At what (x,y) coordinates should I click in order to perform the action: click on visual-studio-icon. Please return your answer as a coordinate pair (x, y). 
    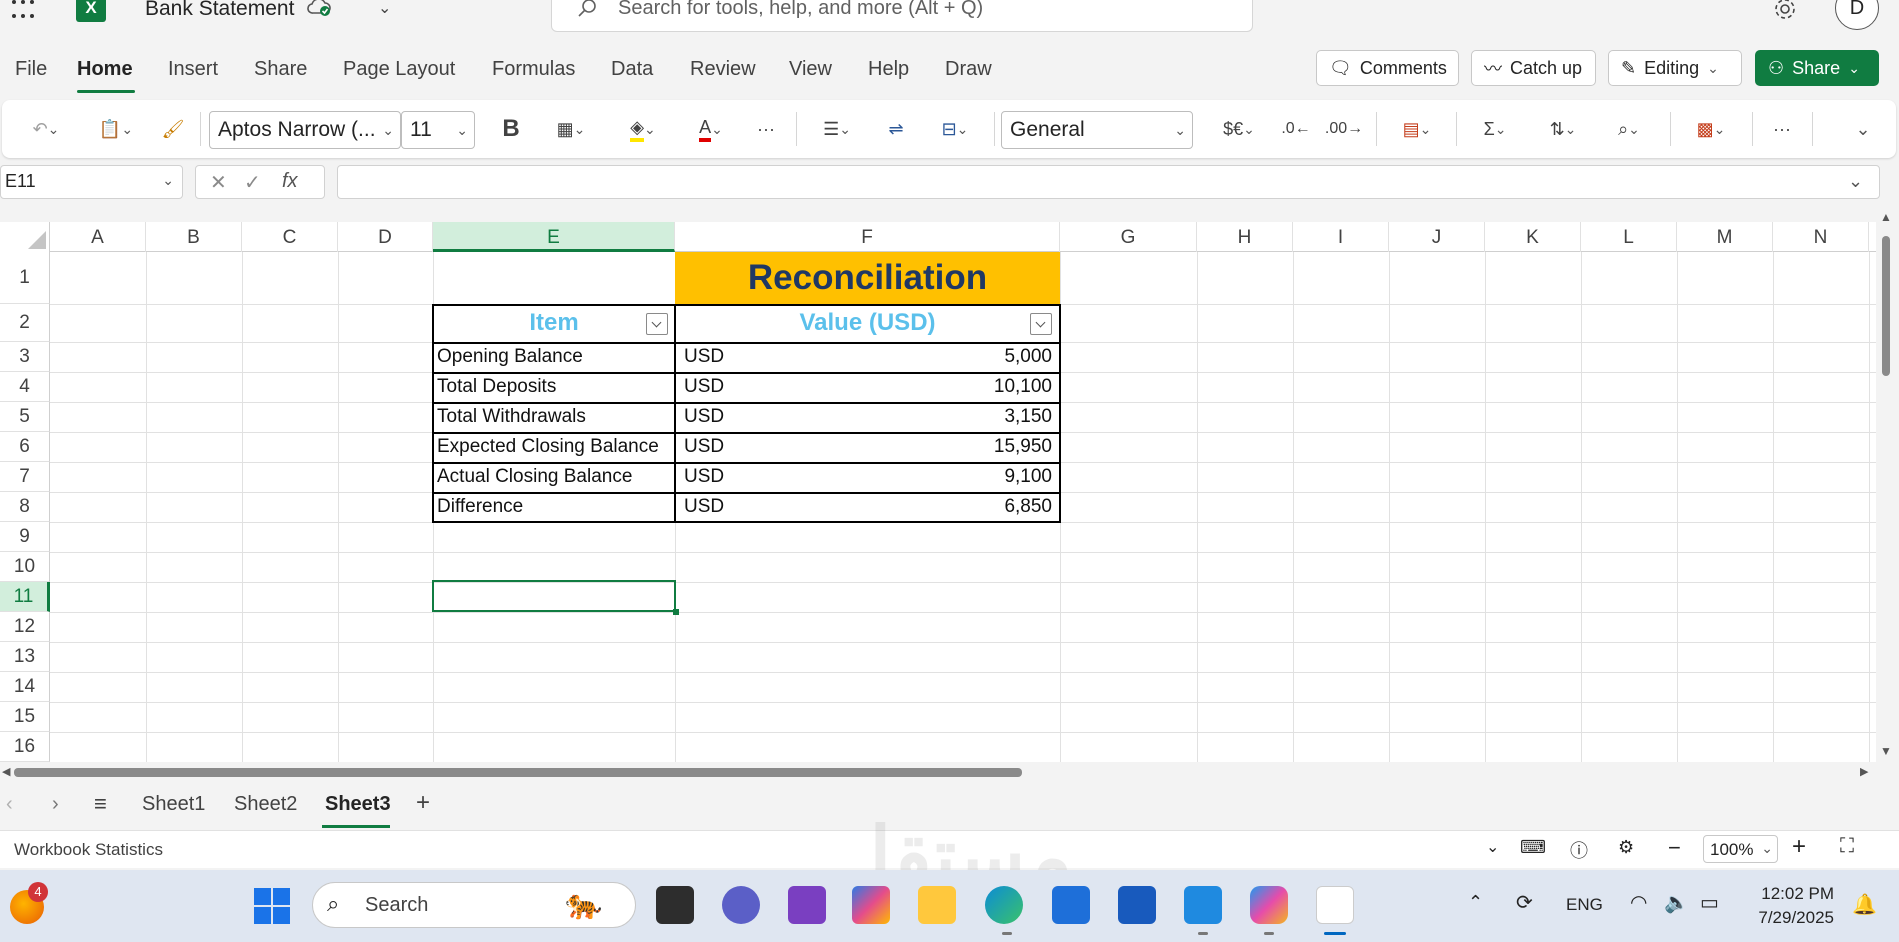
    Looking at the image, I should click on (807, 905).